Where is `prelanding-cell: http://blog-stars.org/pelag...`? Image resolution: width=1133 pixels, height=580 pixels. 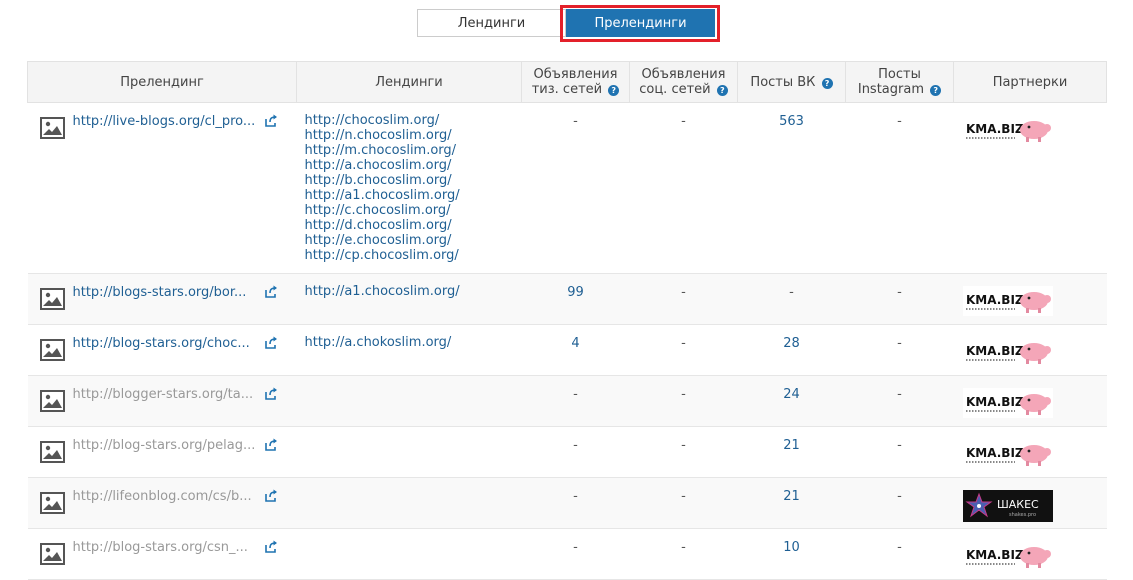
prelanding-cell: http://blog-stars.org/pelag... is located at coordinates (162, 452).